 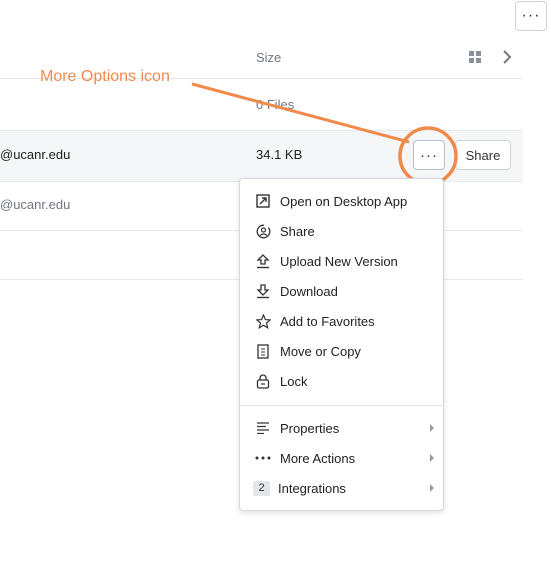 What do you see at coordinates (294, 381) in the screenshot?
I see `menu-item-label: Lock` at bounding box center [294, 381].